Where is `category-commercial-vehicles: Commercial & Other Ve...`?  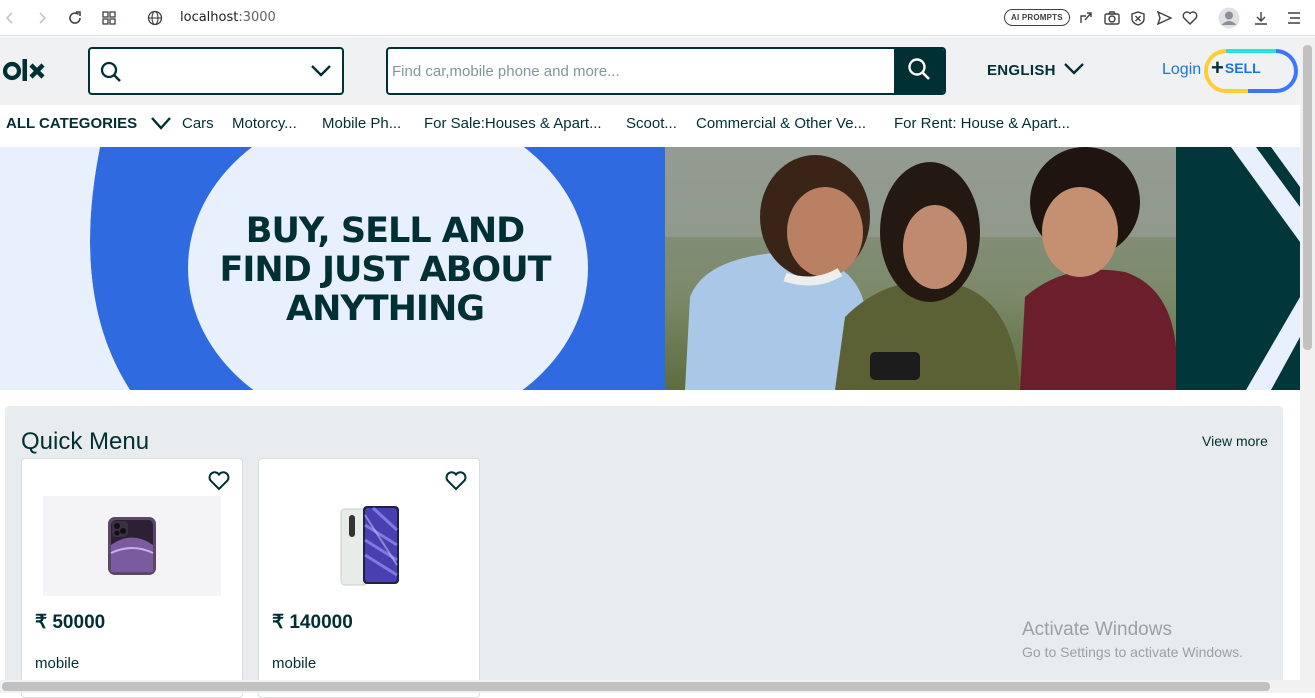
category-commercial-vehicles: Commercial & Other Ve... is located at coordinates (781, 123).